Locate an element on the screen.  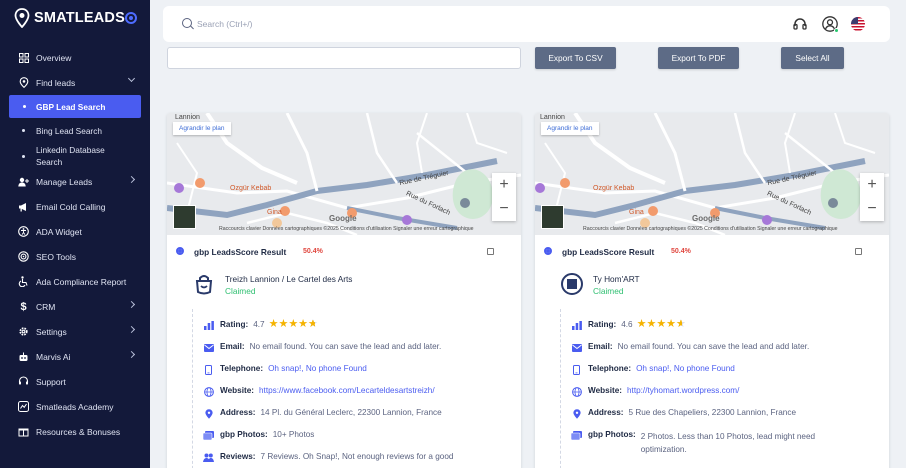
sidebar-item-resources-bonuses: Resources & Bonuses is located at coordinates (75, 431).